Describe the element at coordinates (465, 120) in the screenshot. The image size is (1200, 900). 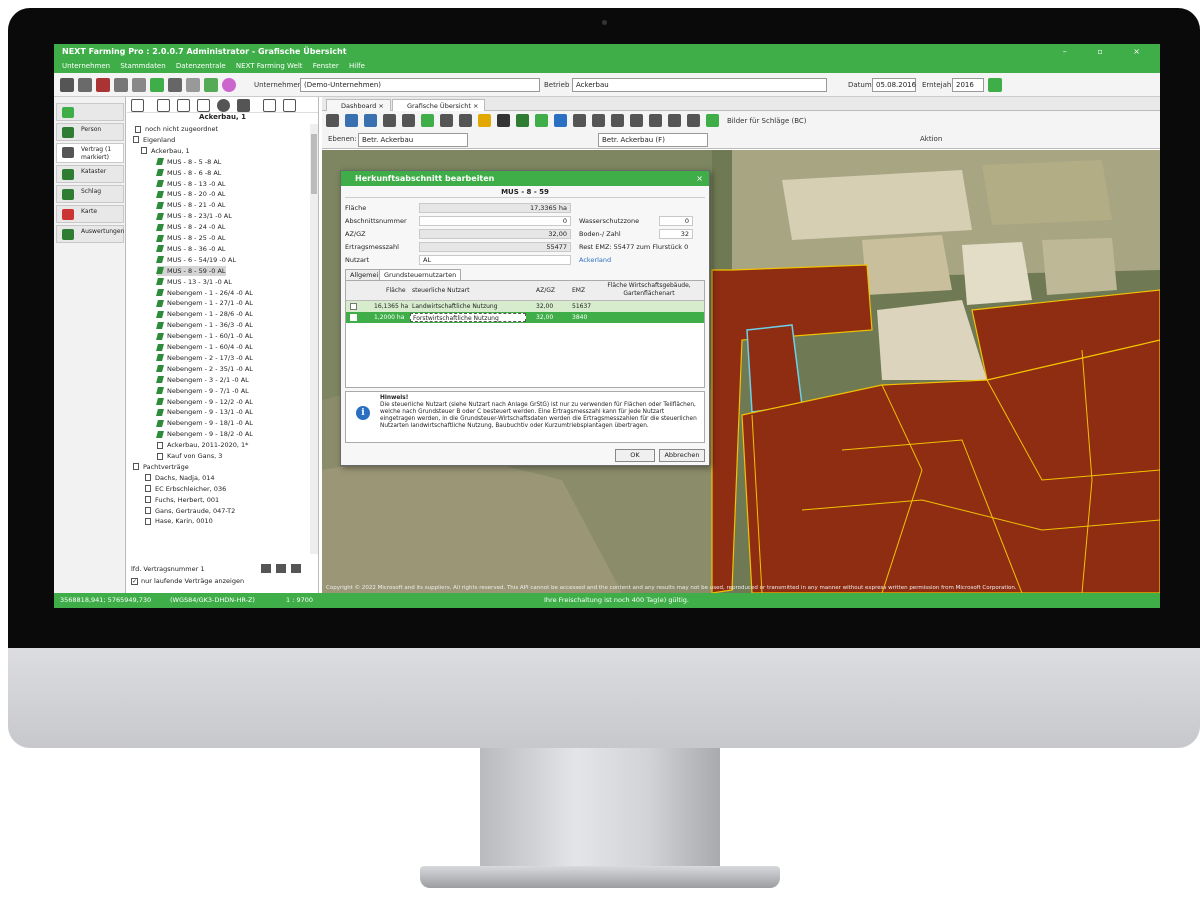
I see `zoom-window-icon` at that location.